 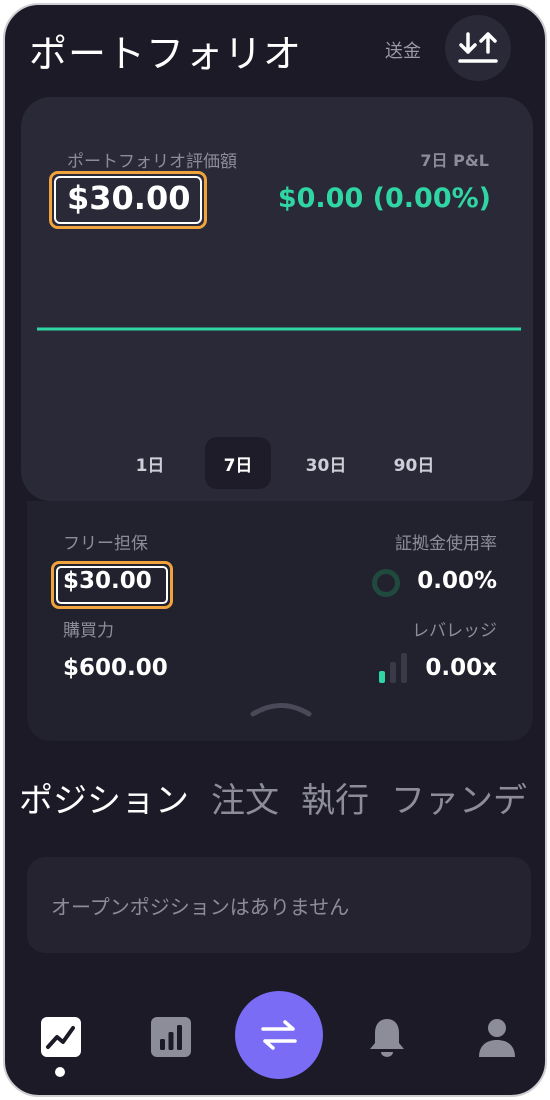 What do you see at coordinates (282, 463) in the screenshot?
I see `range-tabs: 1日 7日 30日 90日` at bounding box center [282, 463].